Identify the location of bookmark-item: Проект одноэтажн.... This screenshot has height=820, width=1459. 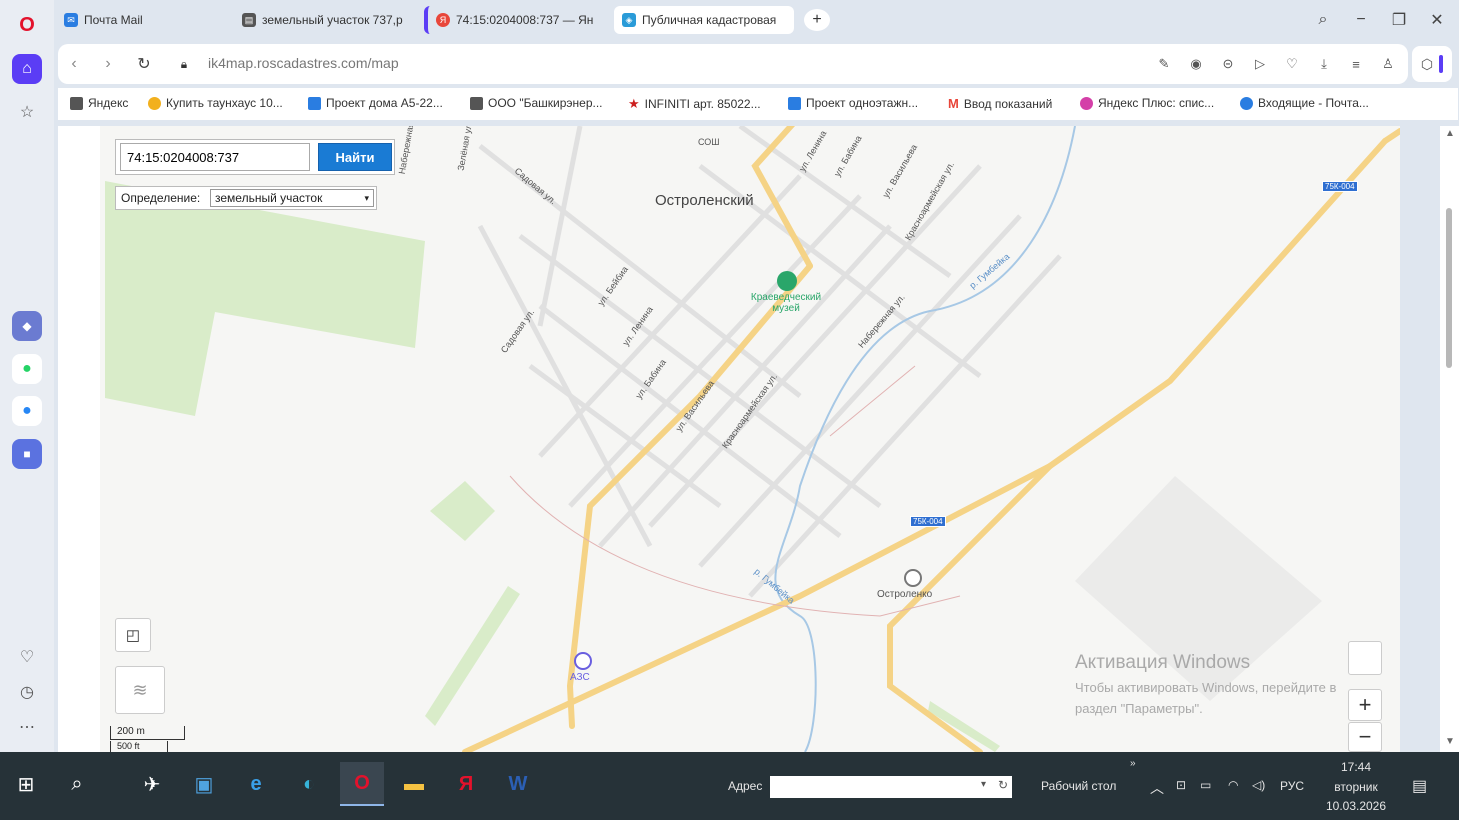
(853, 103).